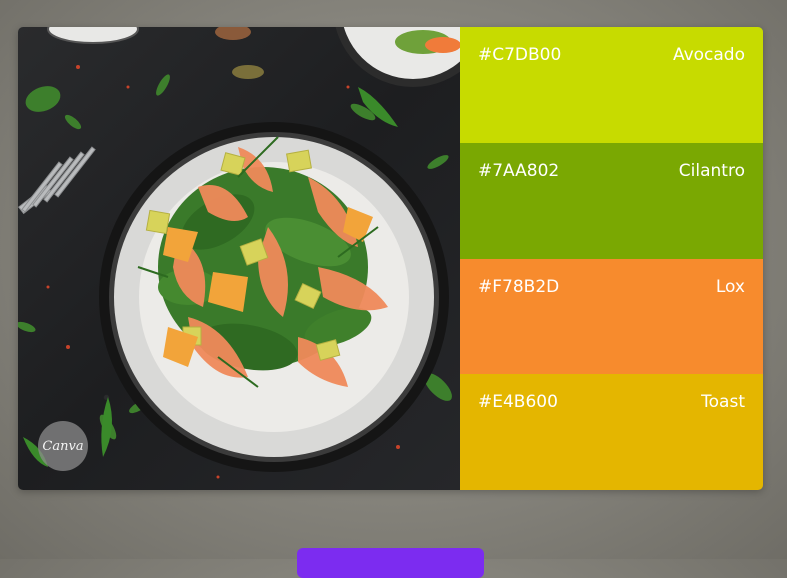 Image resolution: width=787 pixels, height=578 pixels. I want to click on swatch-toast: #E4B600 Toast, so click(611, 432).